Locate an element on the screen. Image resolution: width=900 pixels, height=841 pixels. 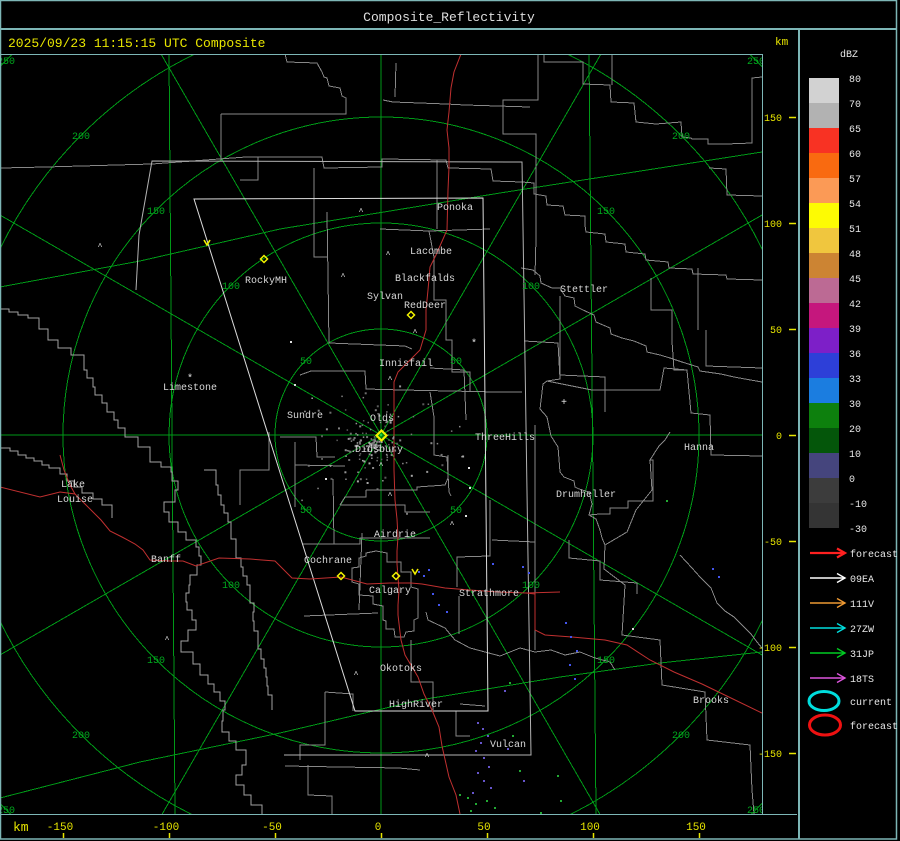
svg-text: 54 is located at coordinates (855, 205).